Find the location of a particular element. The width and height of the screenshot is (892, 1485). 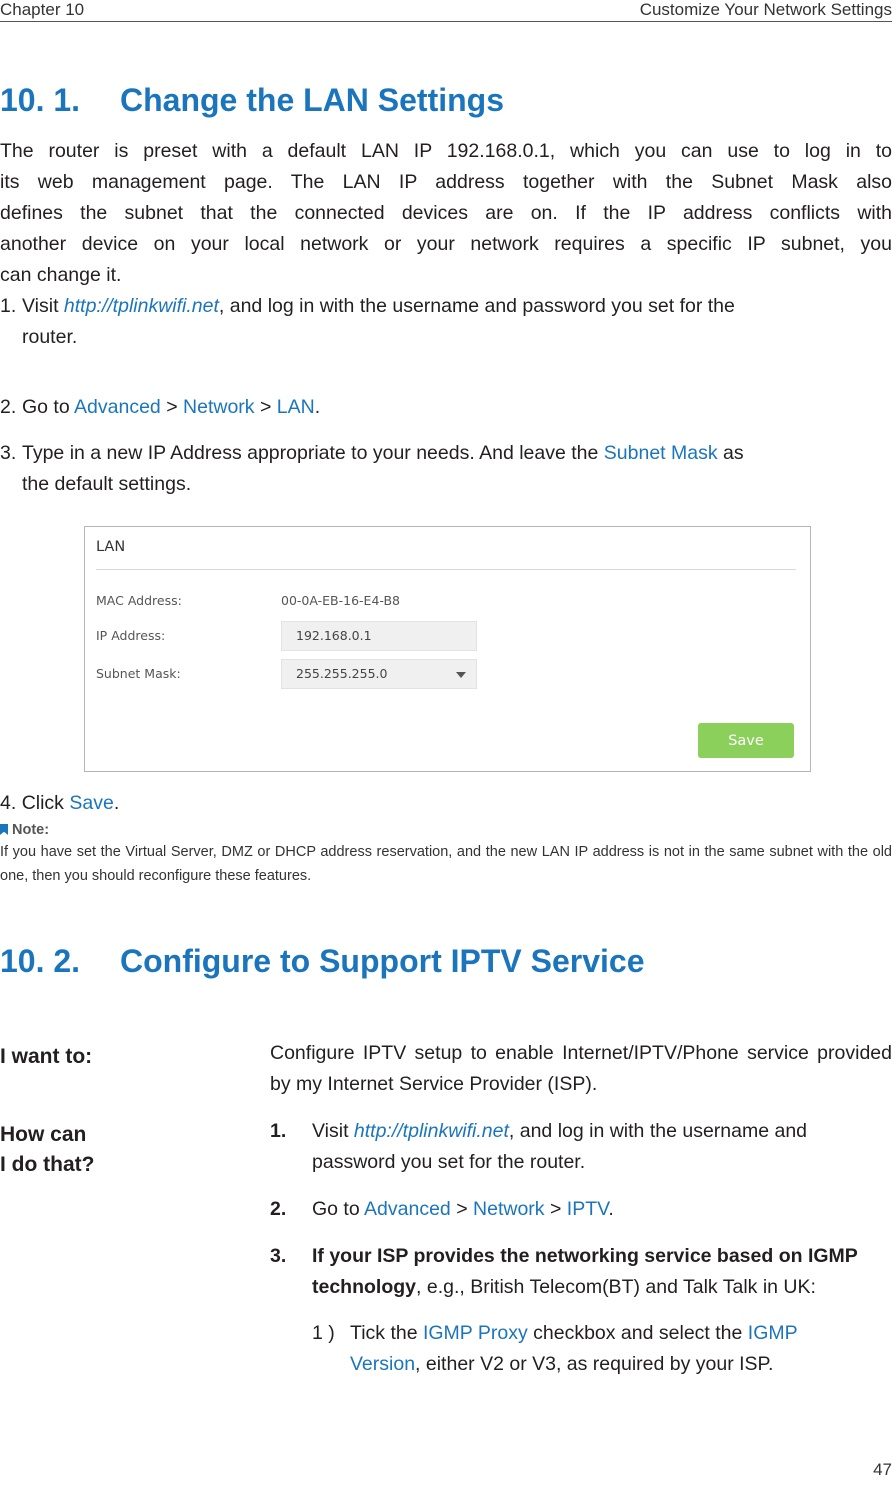

intro-line: can change it. is located at coordinates (61, 275).